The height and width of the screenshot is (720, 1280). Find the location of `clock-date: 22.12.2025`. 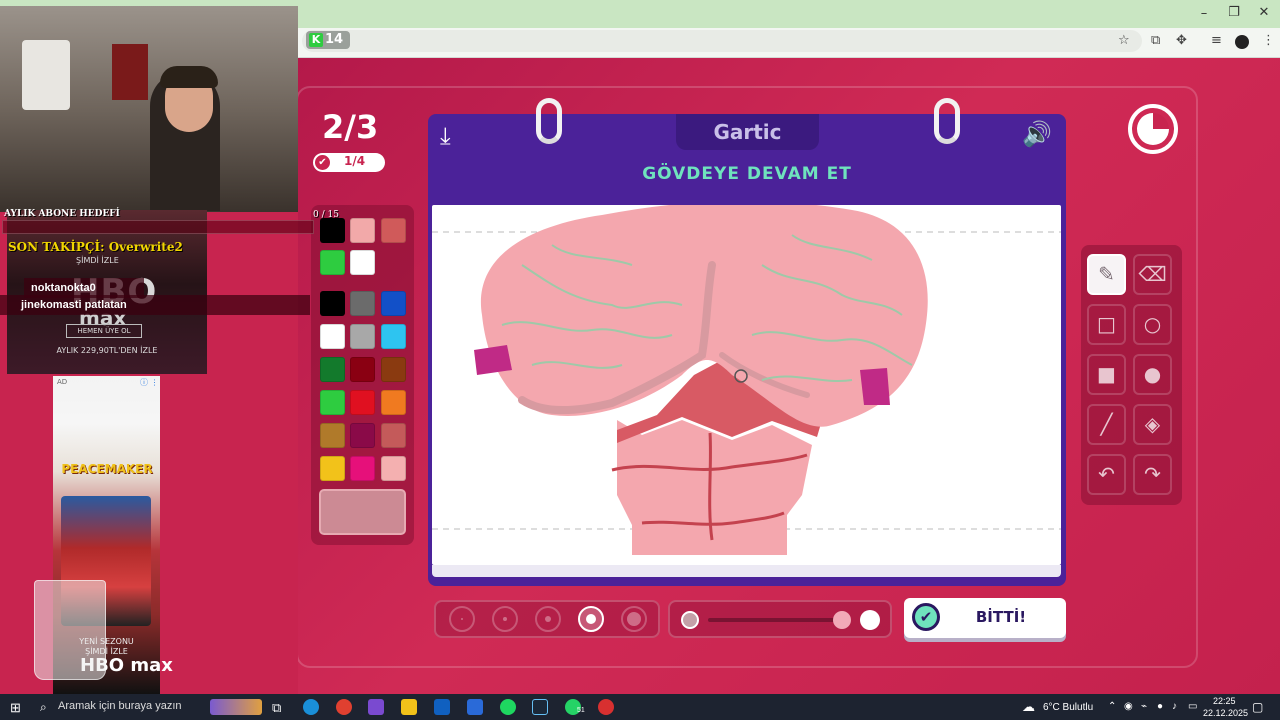

clock-date: 22.12.2025 is located at coordinates (1225, 713).